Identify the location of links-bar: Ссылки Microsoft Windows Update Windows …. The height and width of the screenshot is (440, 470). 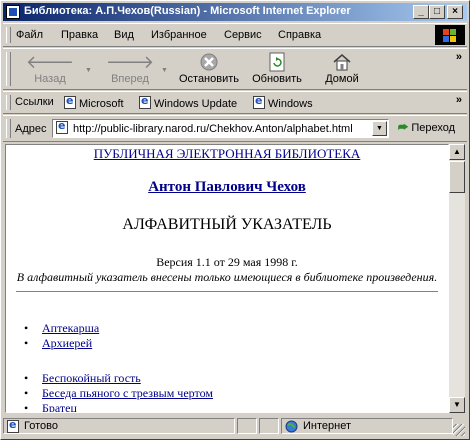
(235, 102).